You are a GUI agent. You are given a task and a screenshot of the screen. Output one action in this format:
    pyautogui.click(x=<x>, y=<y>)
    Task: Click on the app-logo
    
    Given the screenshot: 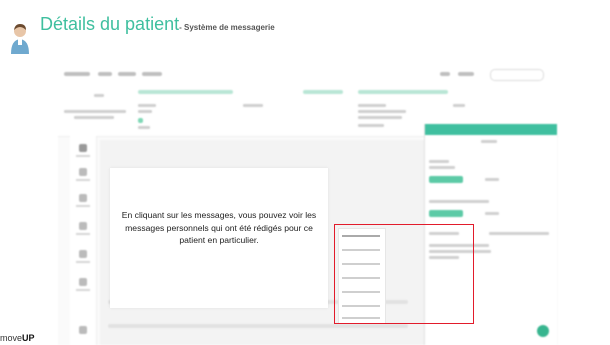 What is the action you would take?
    pyautogui.click(x=77, y=74)
    